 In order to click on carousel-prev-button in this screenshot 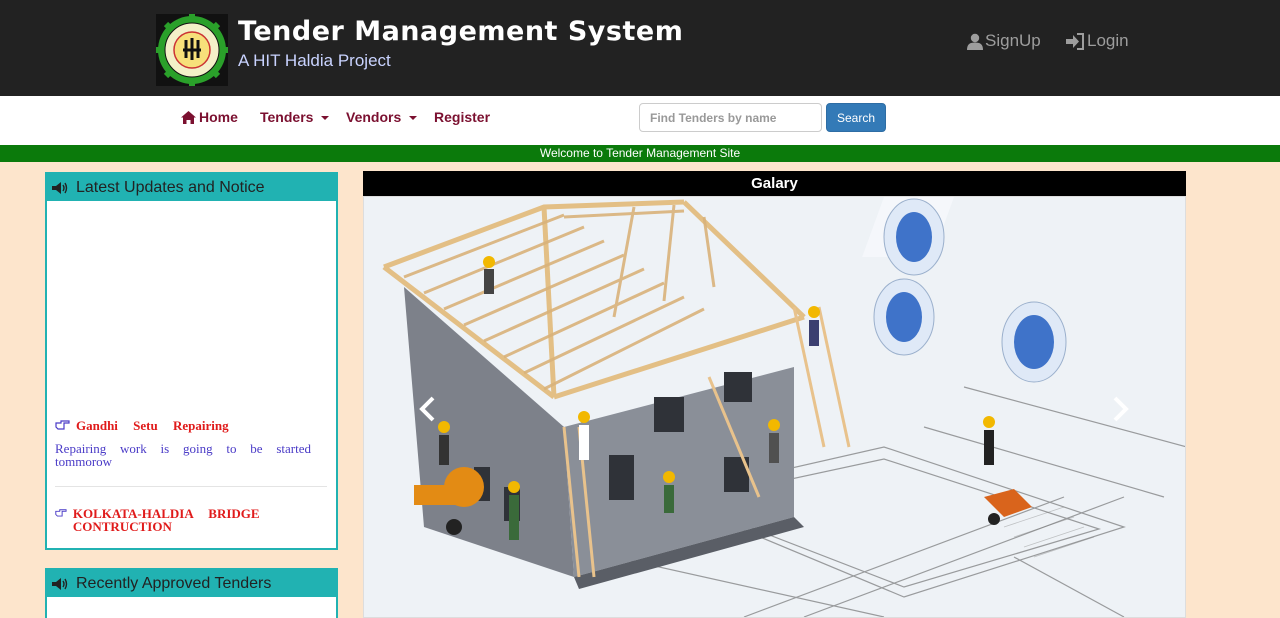, I will do `click(427, 411)`.